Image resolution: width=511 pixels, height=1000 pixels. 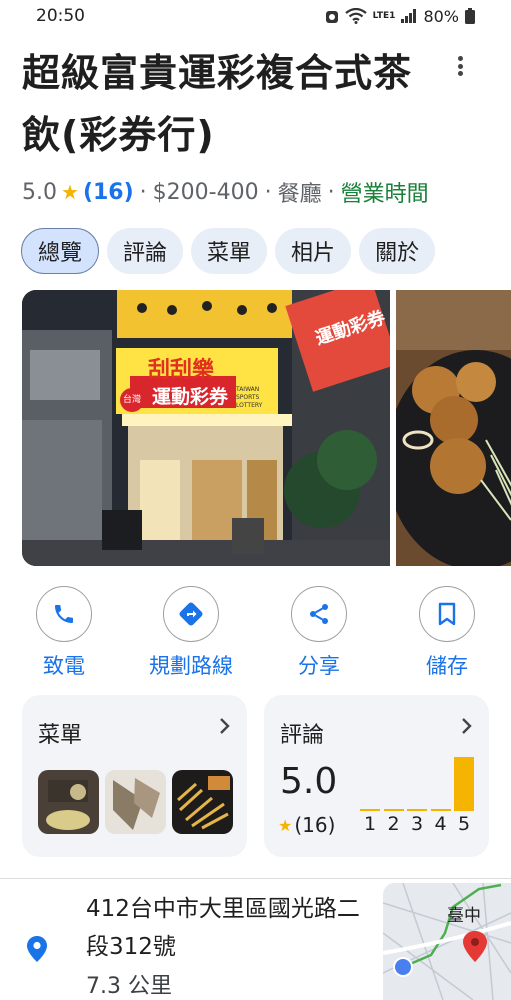 I want to click on call-button: 致電, so click(x=64, y=633).